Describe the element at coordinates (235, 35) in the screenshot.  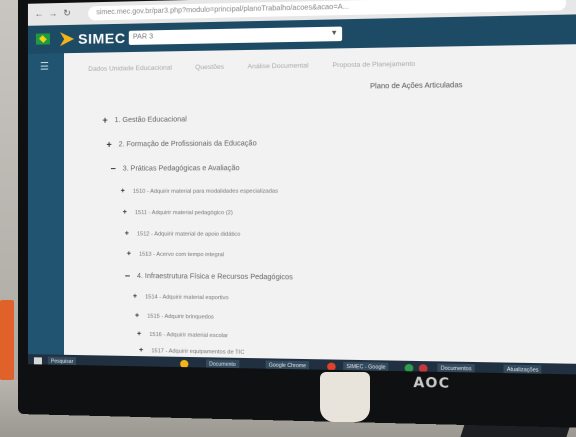
I see `module-select: PAR 3 ▼` at that location.